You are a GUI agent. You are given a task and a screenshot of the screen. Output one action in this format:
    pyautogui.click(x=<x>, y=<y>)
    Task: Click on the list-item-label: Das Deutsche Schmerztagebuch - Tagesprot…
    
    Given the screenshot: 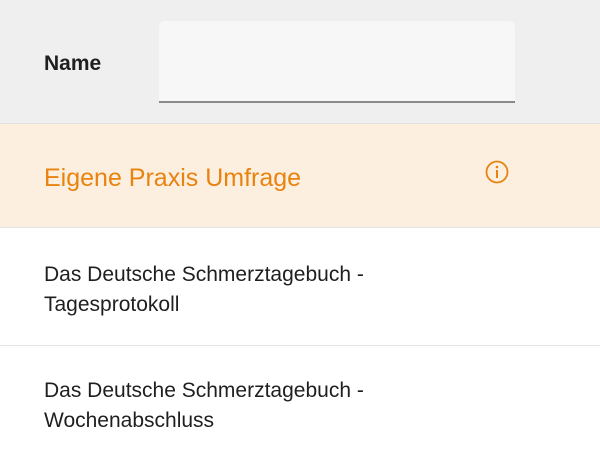 What is the action you would take?
    pyautogui.click(x=294, y=290)
    